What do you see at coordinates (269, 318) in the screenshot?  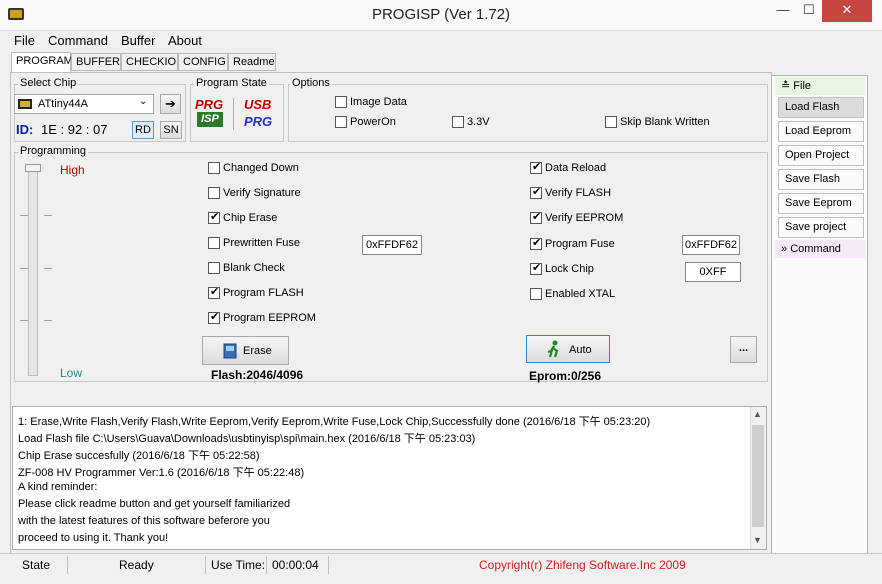 I see `program-eeprom-label: Program EEPROM` at bounding box center [269, 318].